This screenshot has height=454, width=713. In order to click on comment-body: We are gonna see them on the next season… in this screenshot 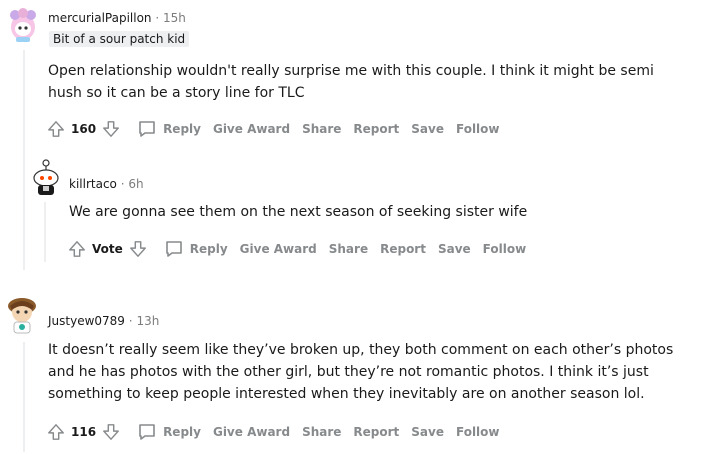, I will do `click(298, 212)`.